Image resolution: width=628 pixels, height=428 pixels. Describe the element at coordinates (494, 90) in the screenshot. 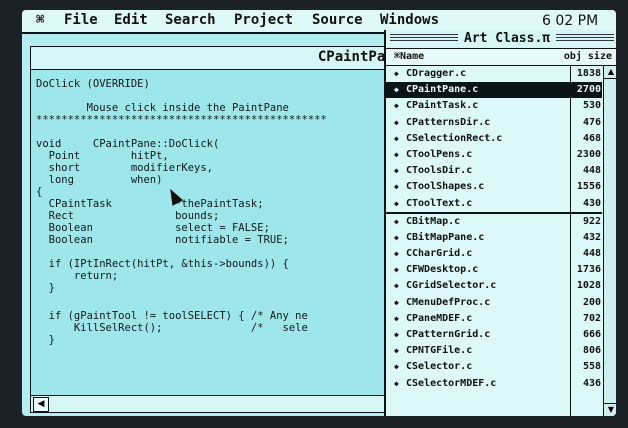

I see `file-row-selected: ◆ CPaintPane.c 2700` at that location.